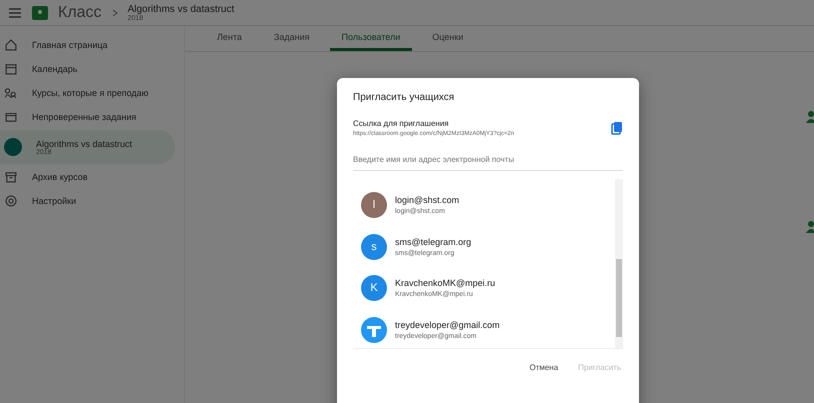 Image resolution: width=814 pixels, height=403 pixels. What do you see at coordinates (427, 199) in the screenshot?
I see `contact-name: login@shst.com` at bounding box center [427, 199].